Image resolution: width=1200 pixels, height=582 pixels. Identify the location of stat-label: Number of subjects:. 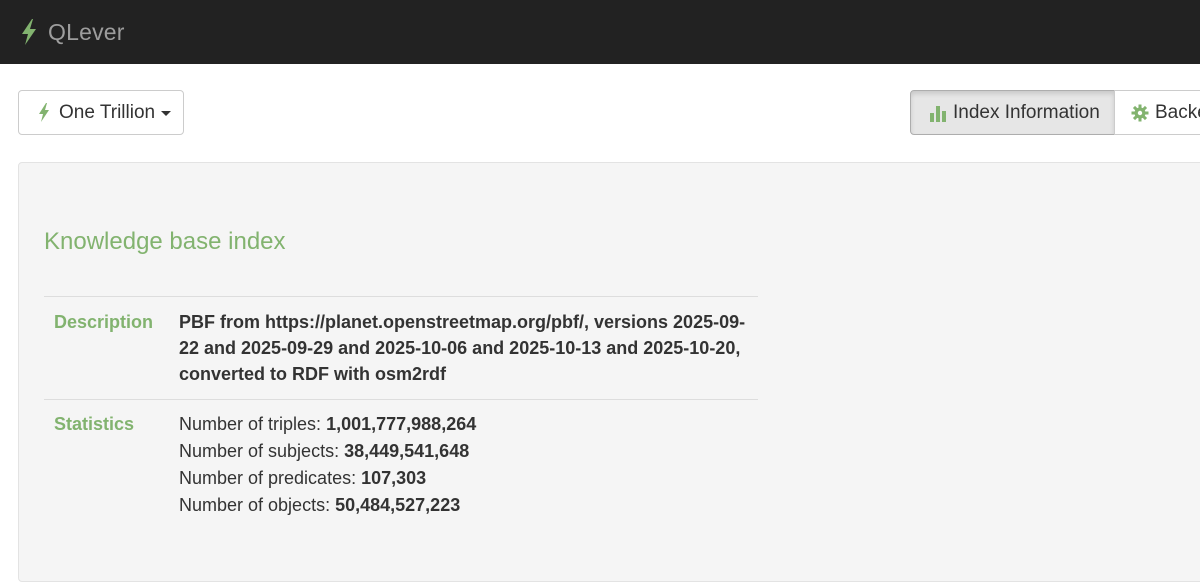
(259, 451).